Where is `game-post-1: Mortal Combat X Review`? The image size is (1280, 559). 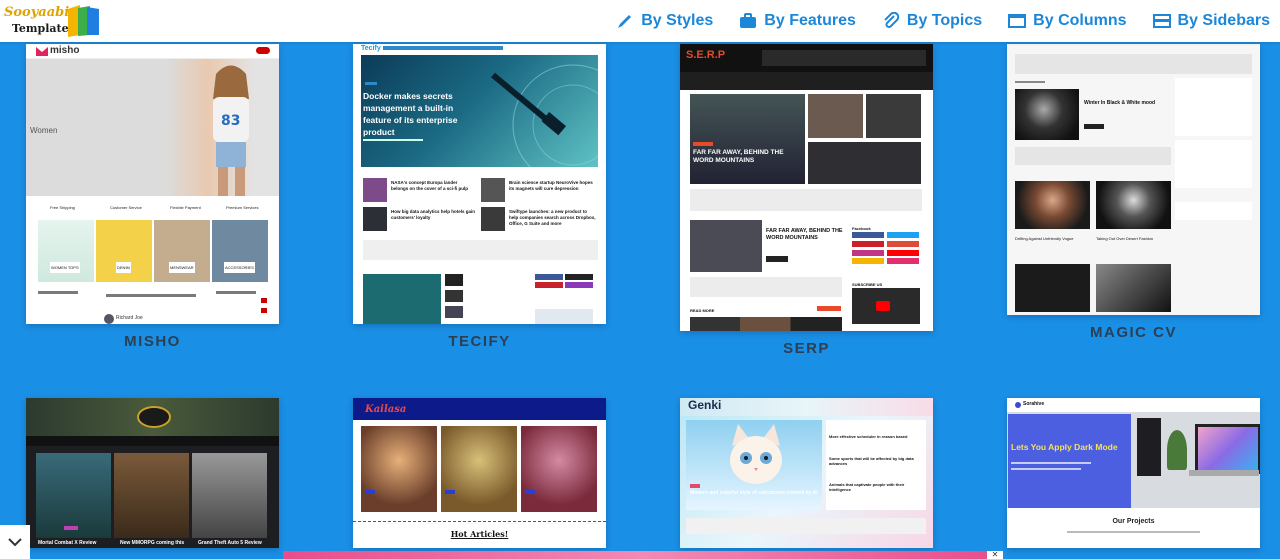 game-post-1: Mortal Combat X Review is located at coordinates (67, 543).